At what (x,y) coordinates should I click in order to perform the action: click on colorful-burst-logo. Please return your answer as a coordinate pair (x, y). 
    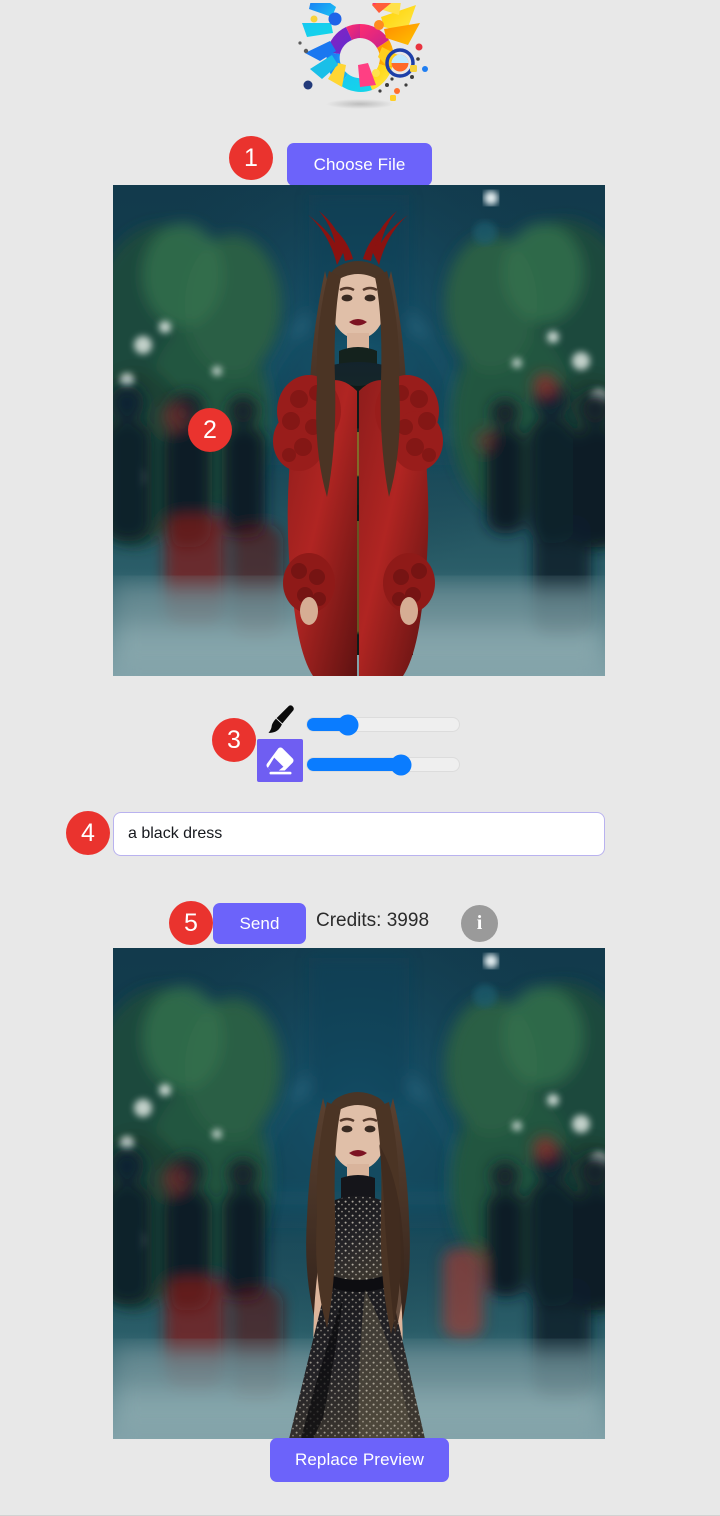
    Looking at the image, I should click on (363, 56).